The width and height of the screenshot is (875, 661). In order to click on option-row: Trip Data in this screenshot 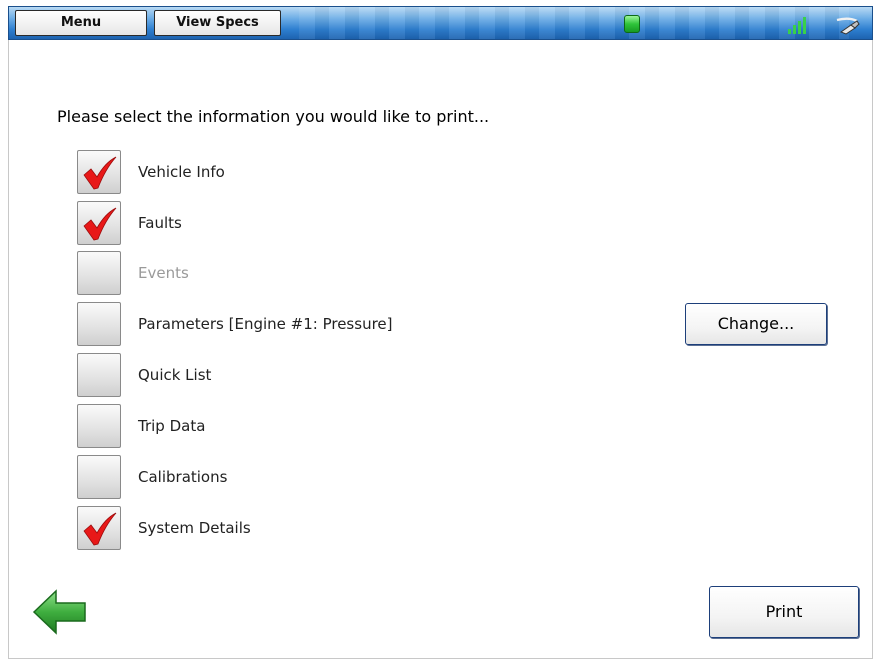, I will do `click(357, 426)`.